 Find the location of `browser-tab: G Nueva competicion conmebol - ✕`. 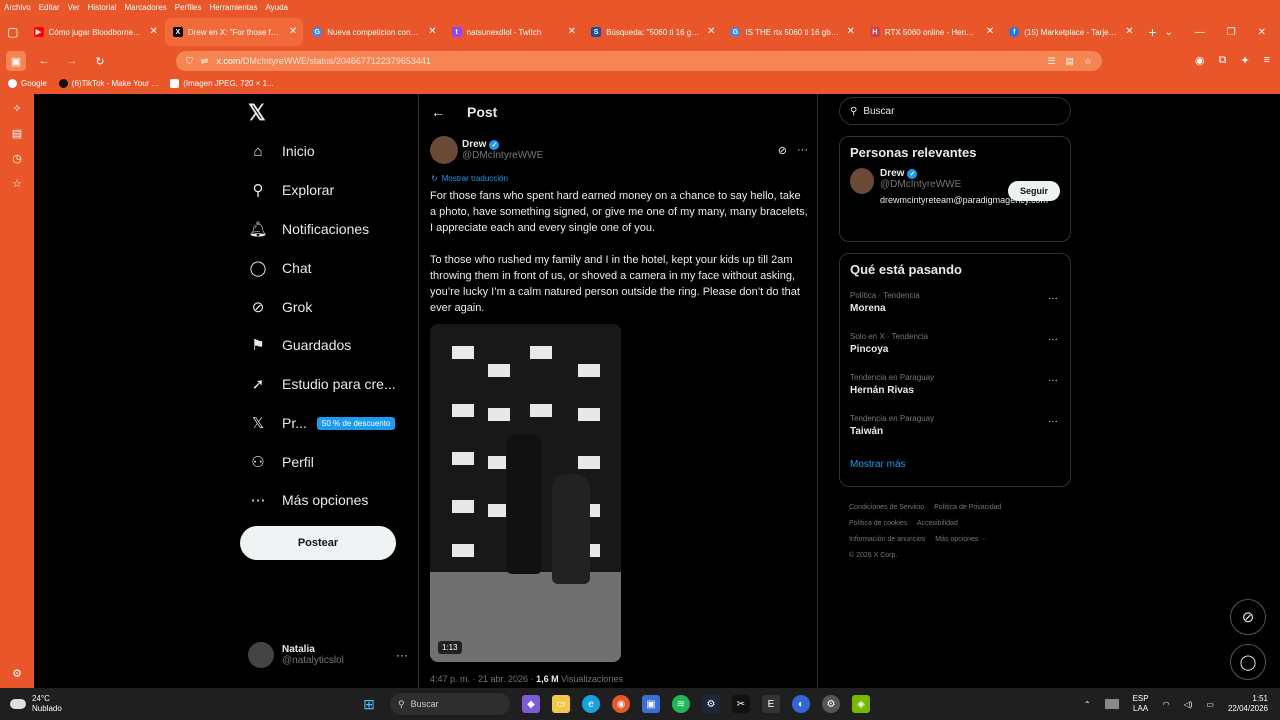

browser-tab: G Nueva competicion conmebol - ✕ is located at coordinates (373, 32).